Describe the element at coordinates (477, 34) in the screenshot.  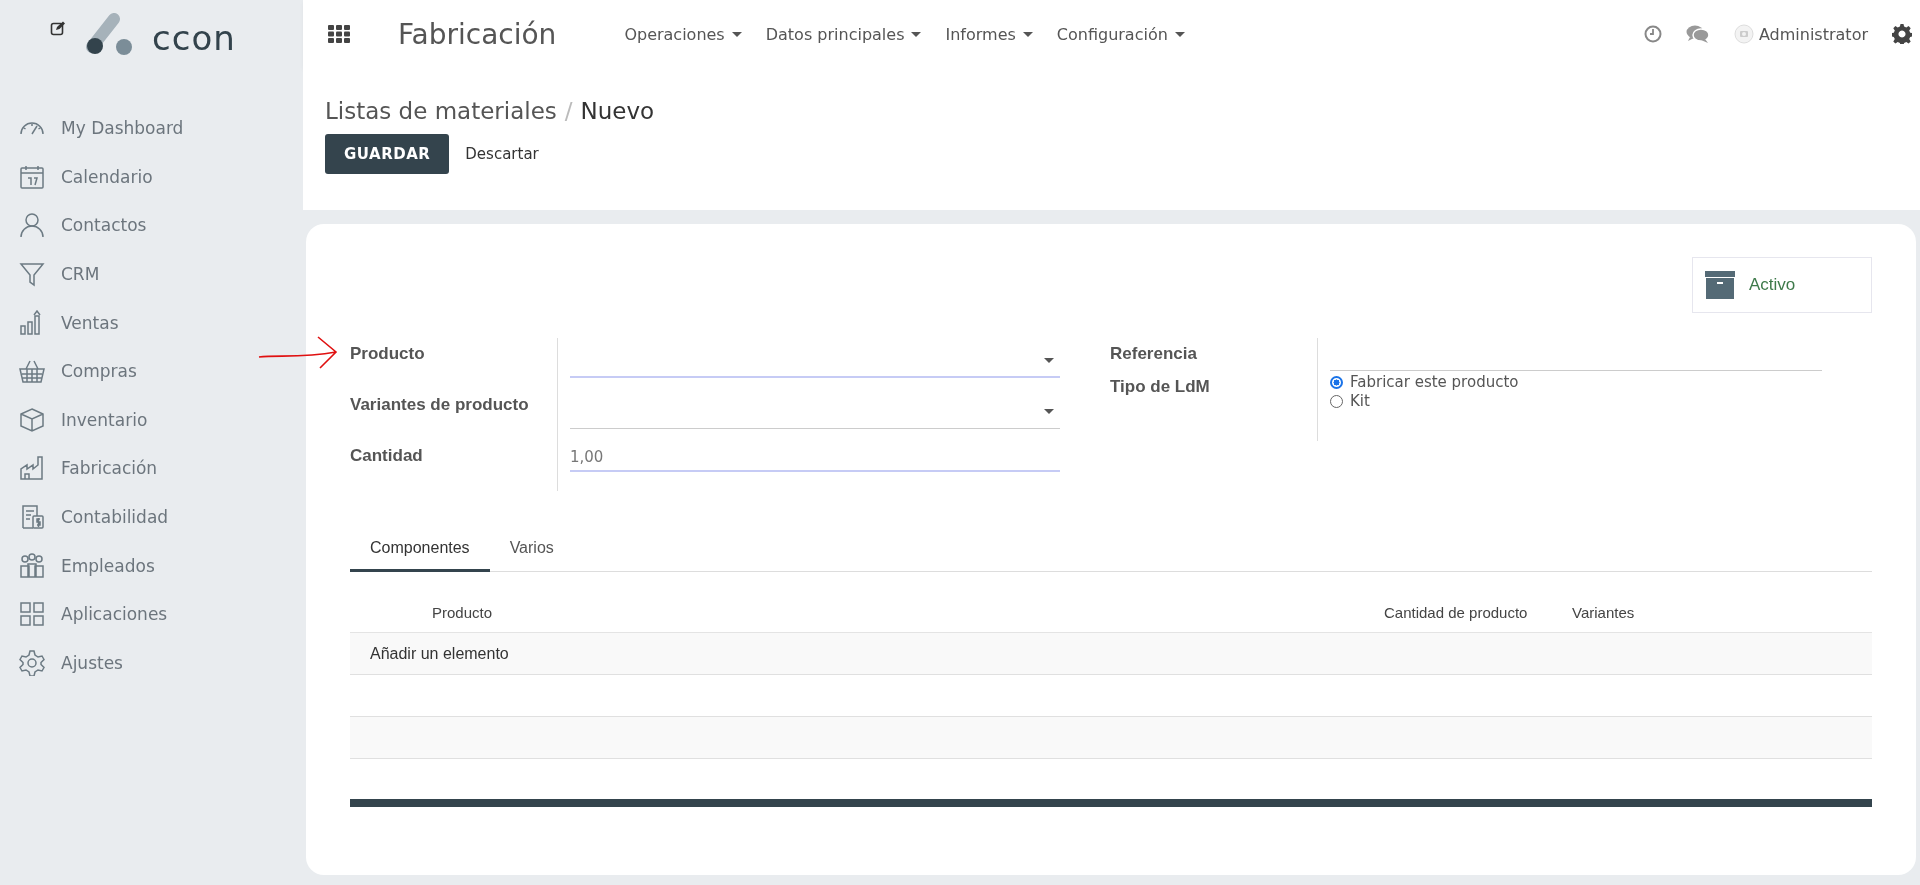
I see `app-title: Fabricación` at that location.